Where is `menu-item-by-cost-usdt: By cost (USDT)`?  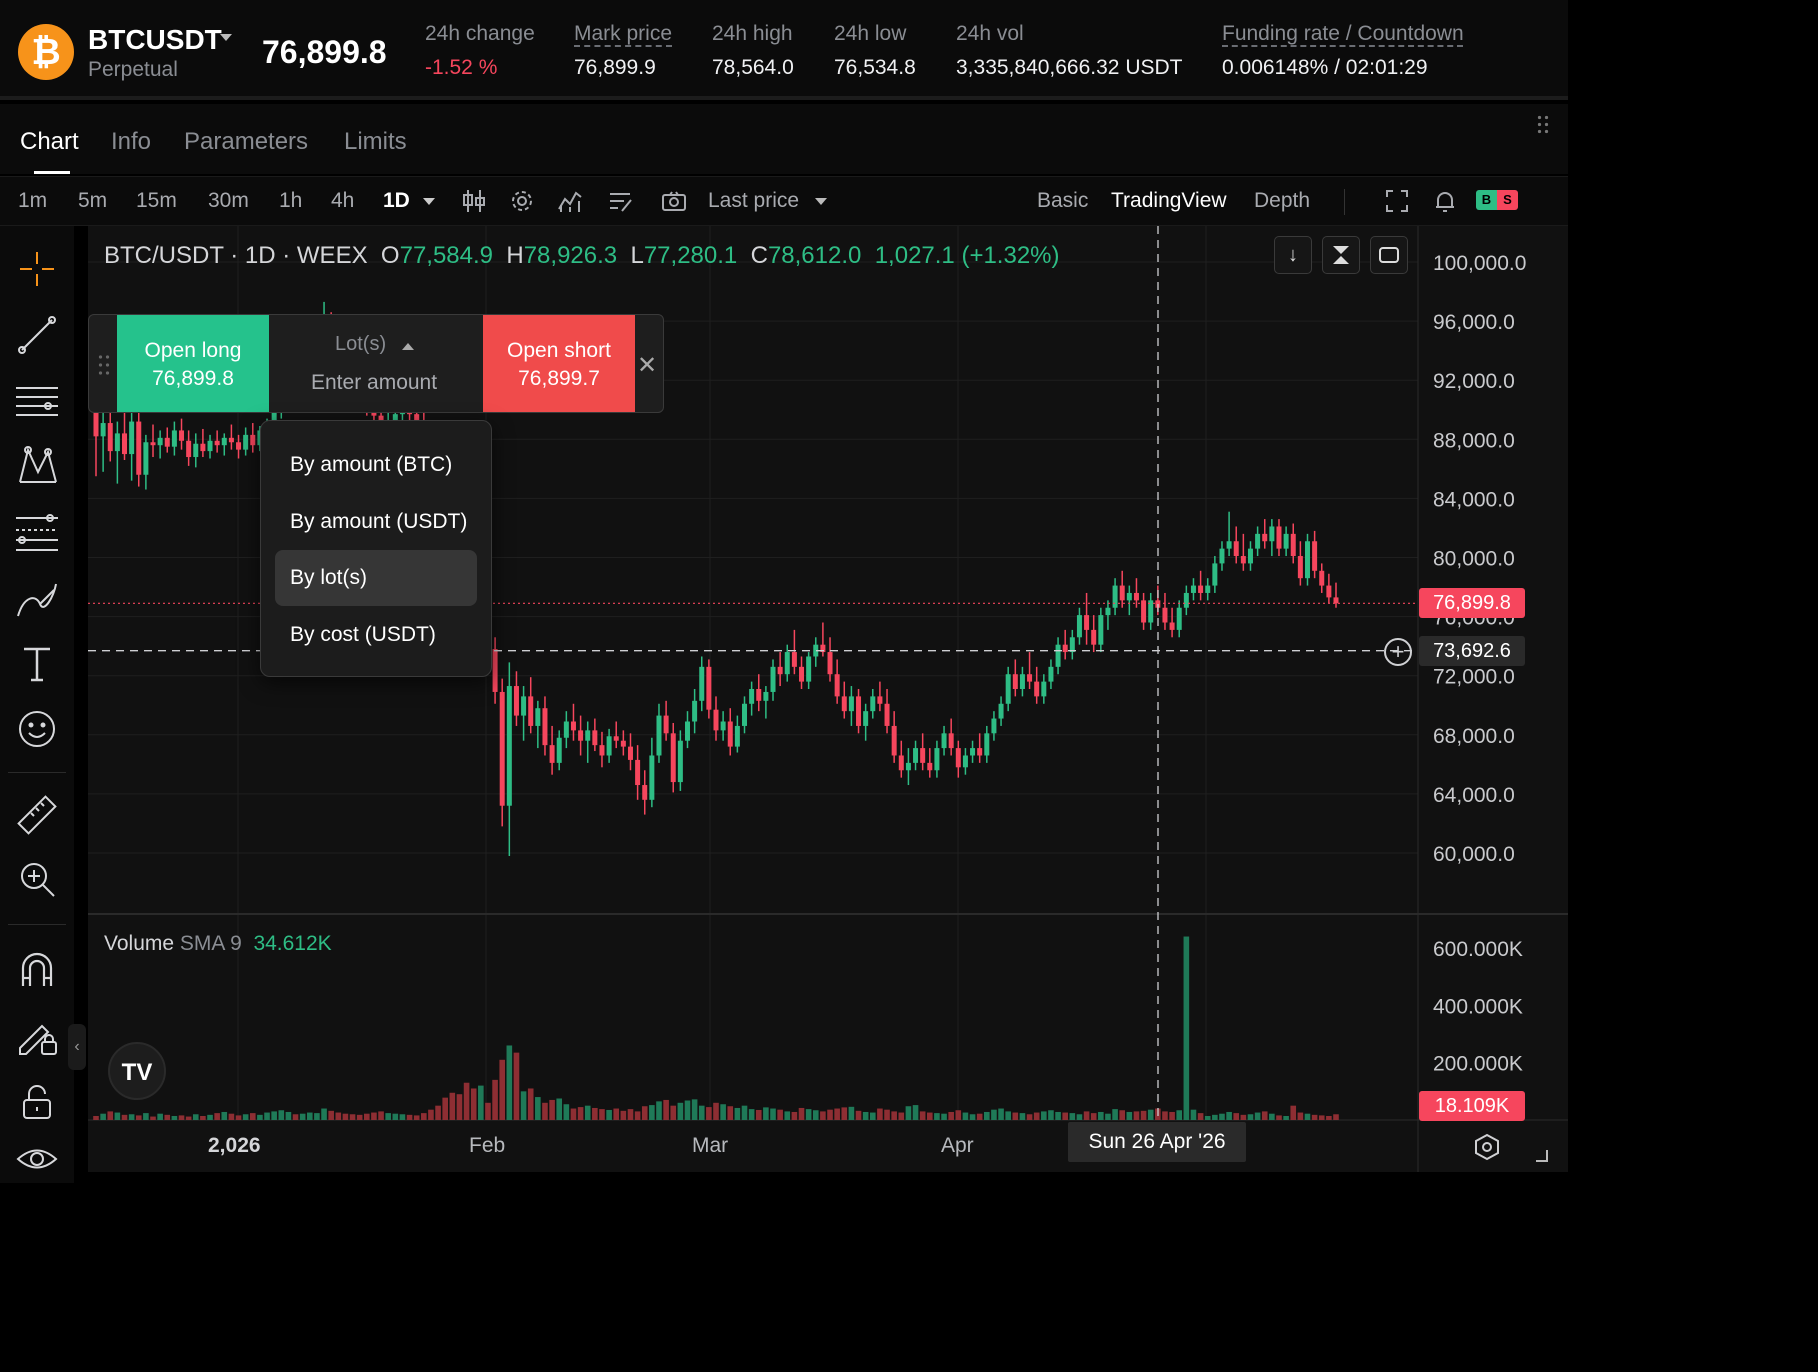
menu-item-by-cost-usdt: By cost (USDT) is located at coordinates (376, 635).